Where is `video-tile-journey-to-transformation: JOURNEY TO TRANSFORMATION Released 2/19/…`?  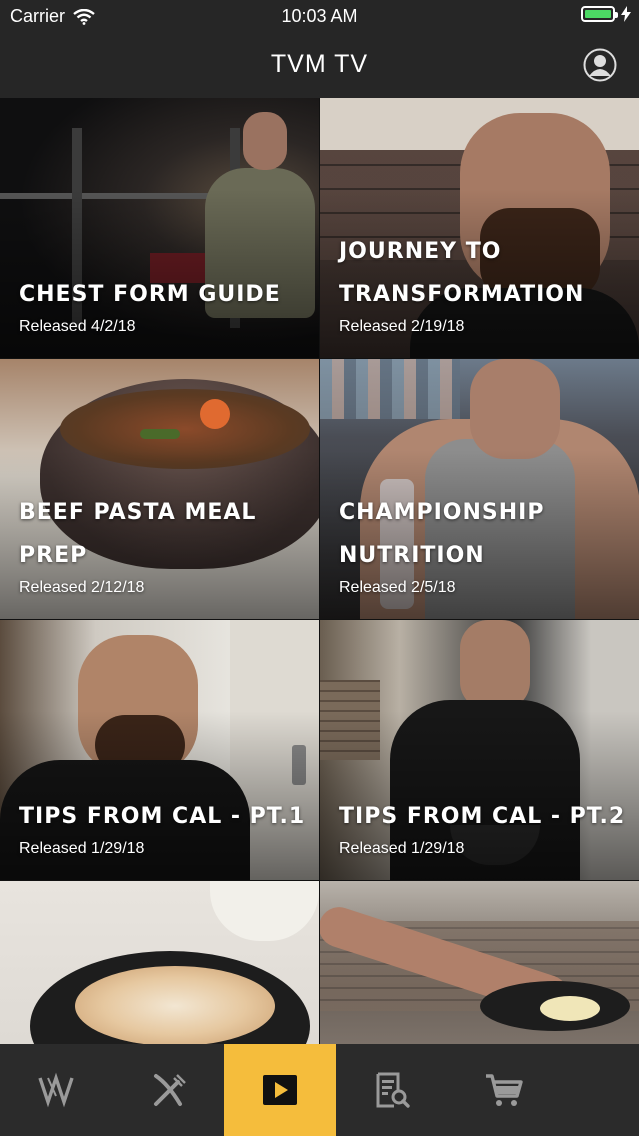 video-tile-journey-to-transformation: JOURNEY TO TRANSFORMATION Released 2/19/… is located at coordinates (479, 228).